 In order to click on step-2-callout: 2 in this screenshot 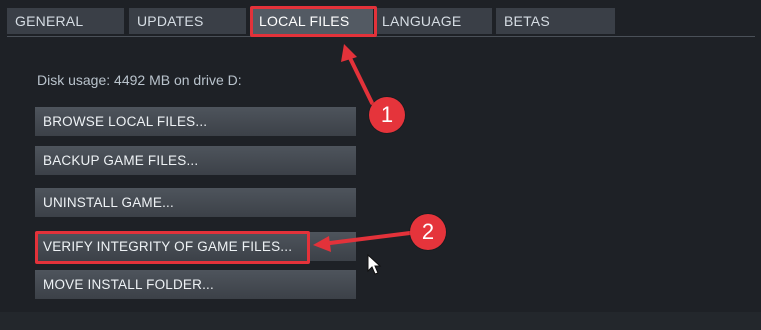, I will do `click(428, 232)`.